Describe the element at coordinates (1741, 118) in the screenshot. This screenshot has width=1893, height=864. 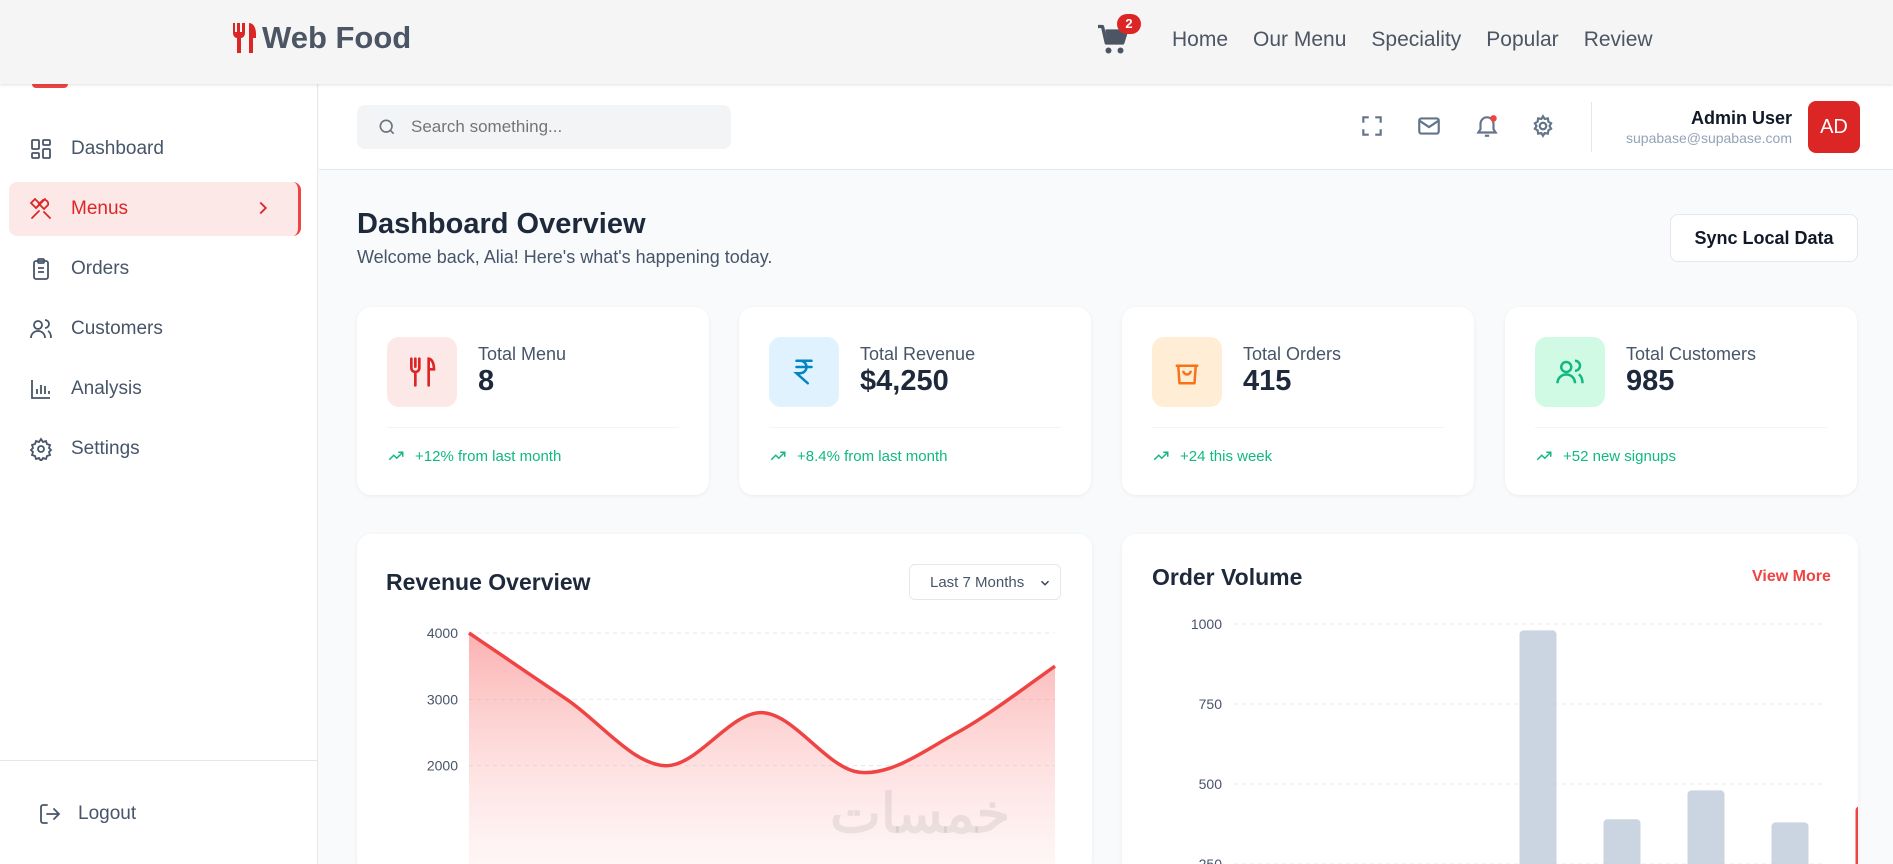
I see `user-name: Admin User` at that location.